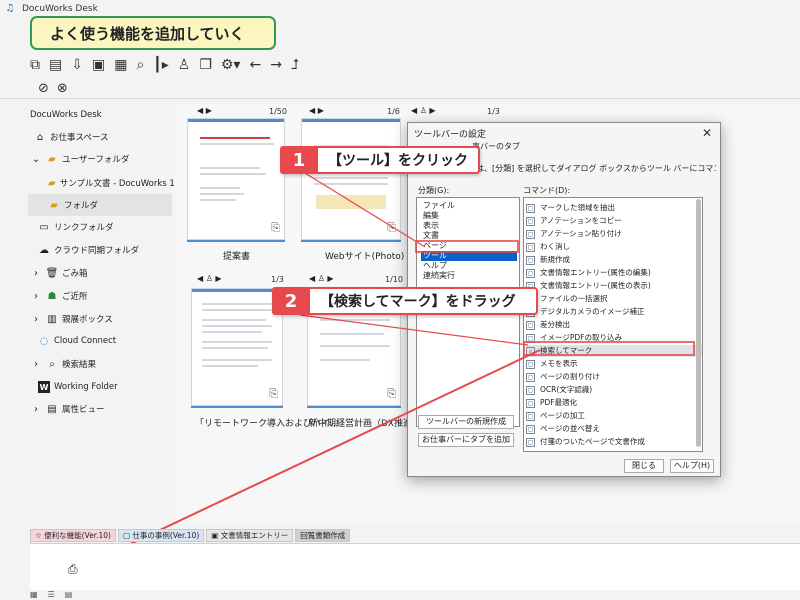 The height and width of the screenshot is (600, 800). What do you see at coordinates (469, 216) in the screenshot?
I see `category-item: 編集` at bounding box center [469, 216].